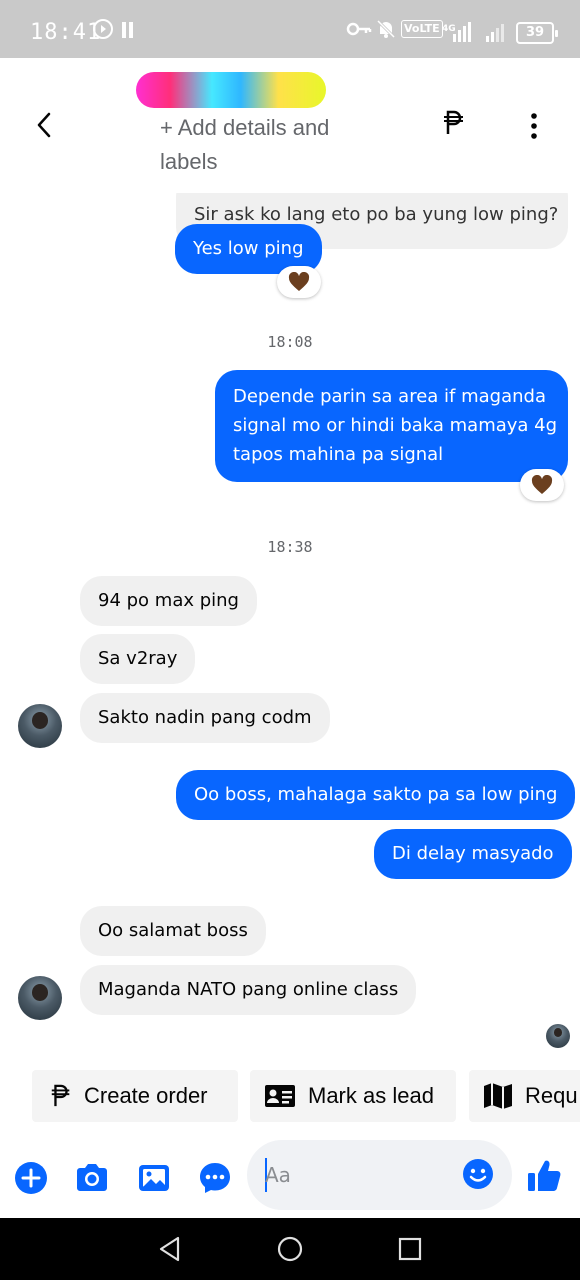  What do you see at coordinates (537, 33) in the screenshot?
I see `battery-indicator: 39` at bounding box center [537, 33].